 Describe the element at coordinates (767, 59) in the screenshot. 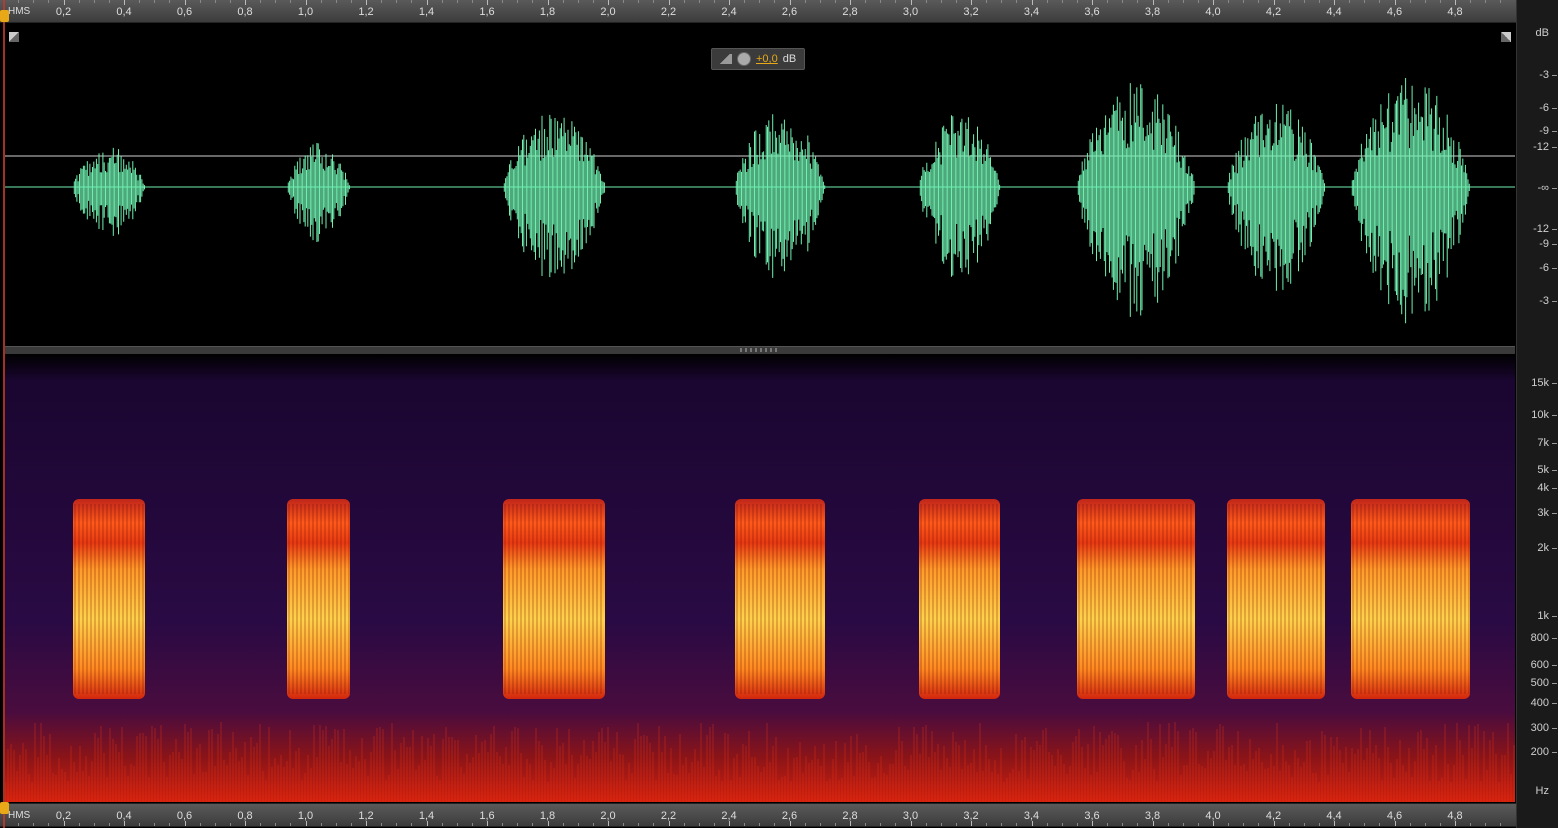

I see `volume-value: +0,0` at that location.